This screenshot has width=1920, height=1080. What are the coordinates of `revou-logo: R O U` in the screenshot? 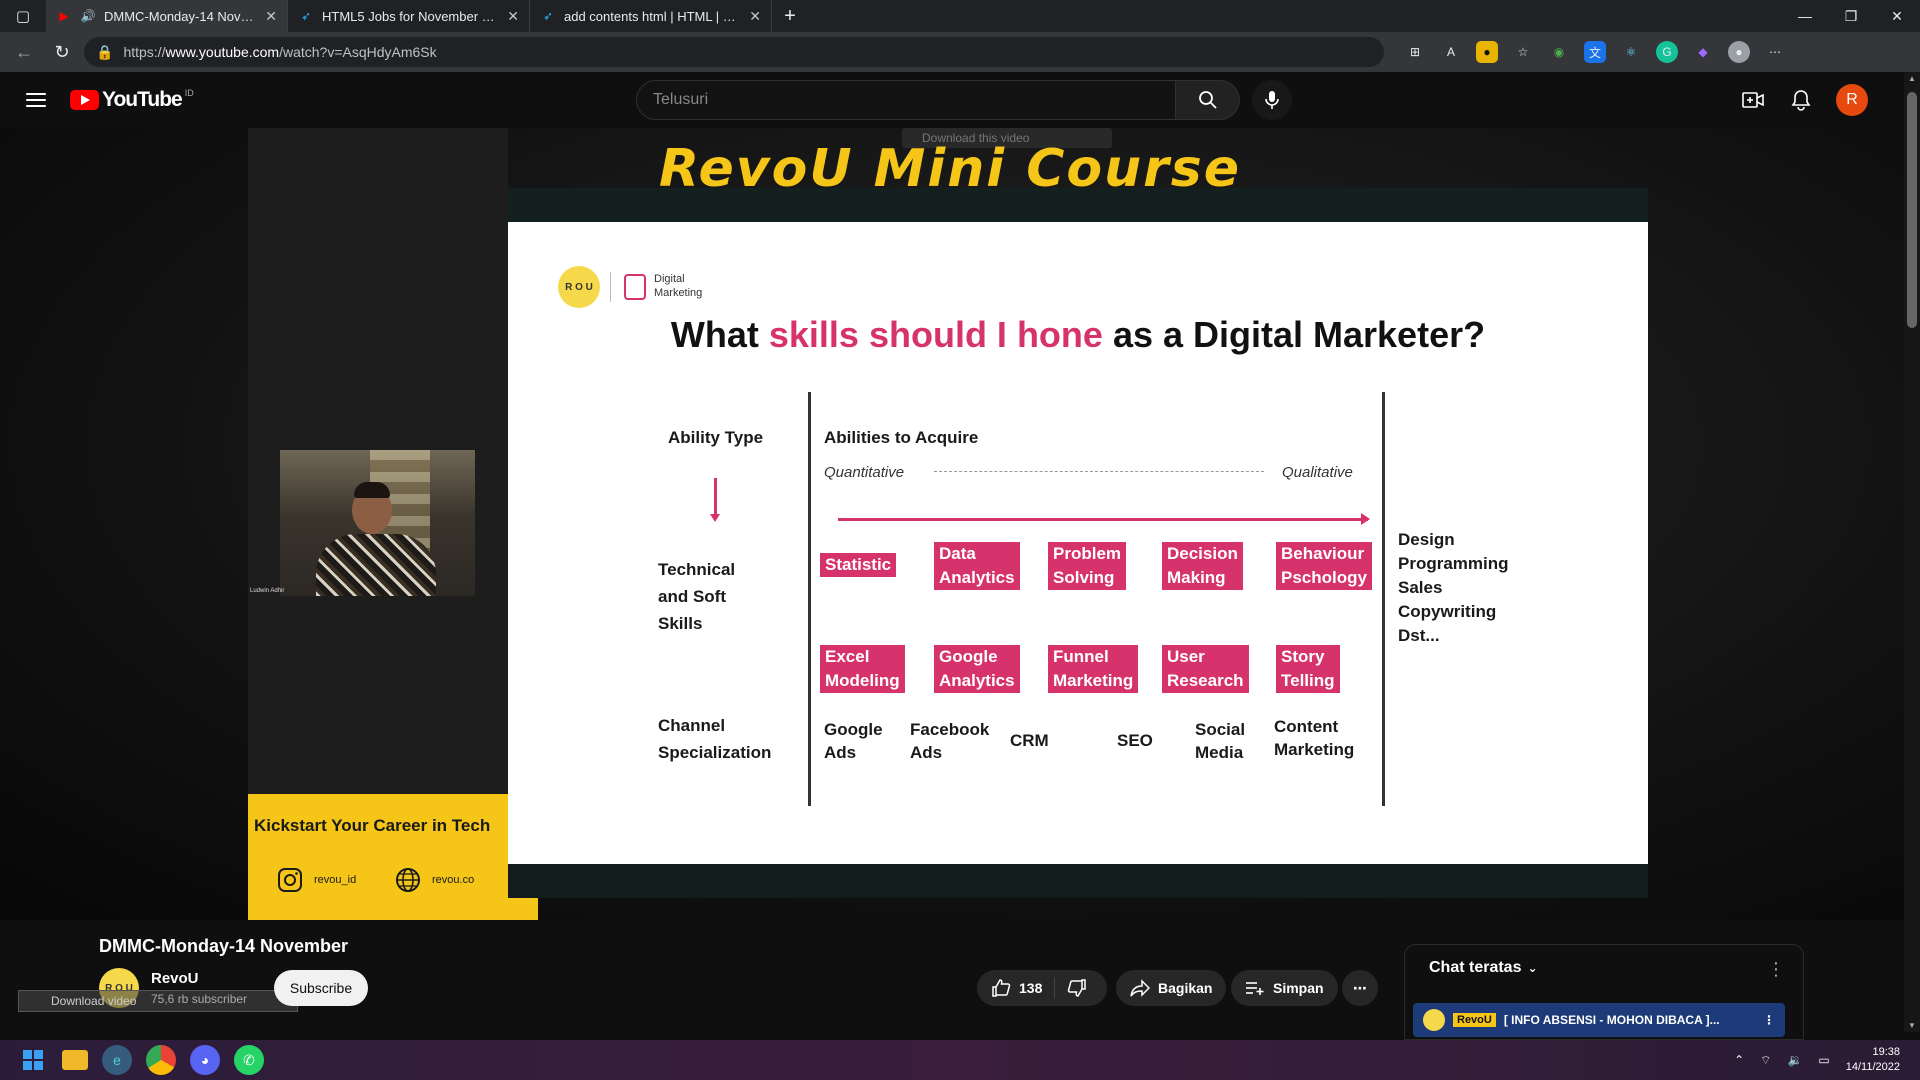 It's located at (579, 287).